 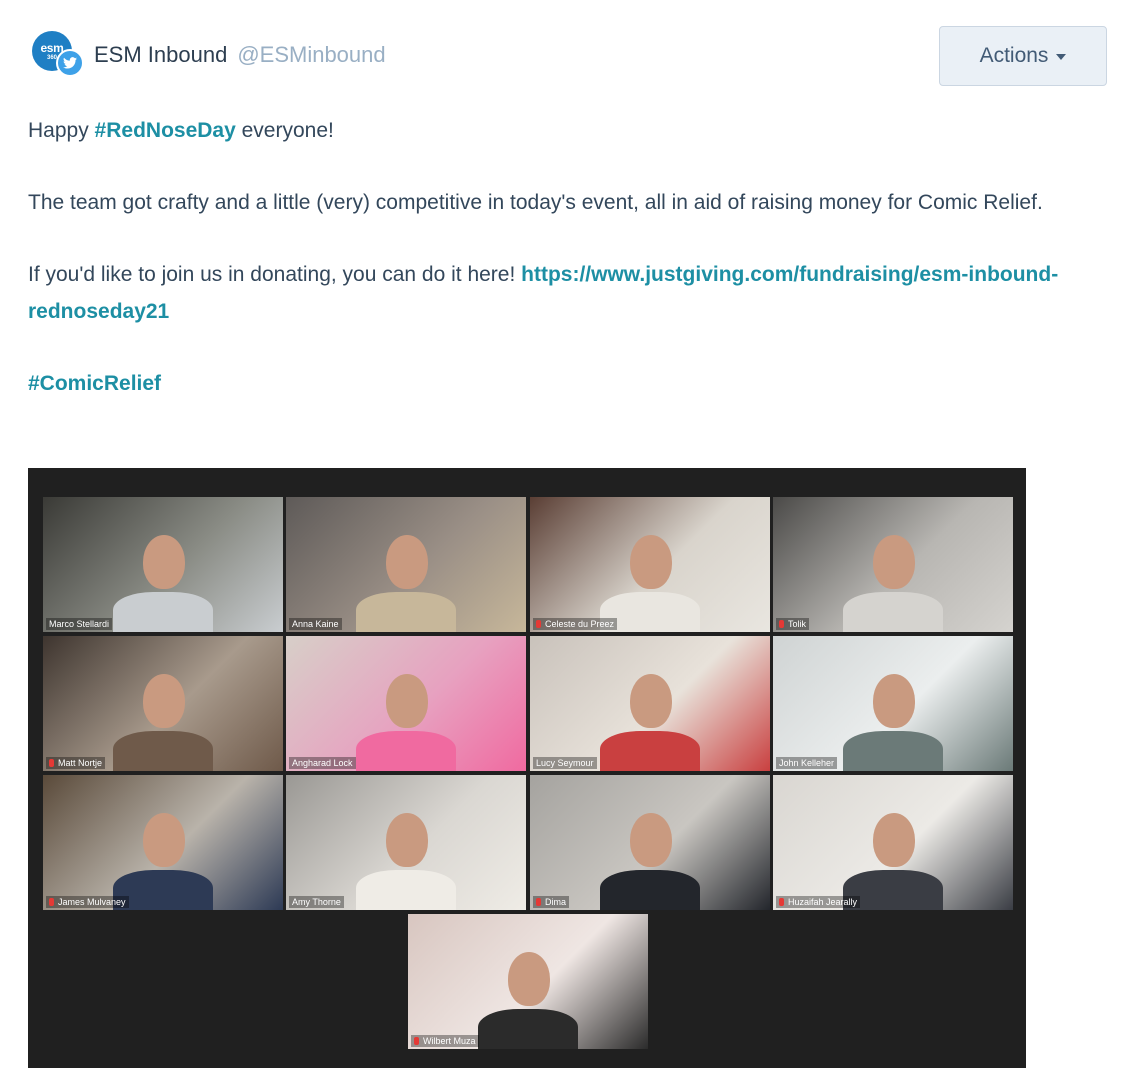 I want to click on participant-tile: John Kelleher, so click(x=893, y=703).